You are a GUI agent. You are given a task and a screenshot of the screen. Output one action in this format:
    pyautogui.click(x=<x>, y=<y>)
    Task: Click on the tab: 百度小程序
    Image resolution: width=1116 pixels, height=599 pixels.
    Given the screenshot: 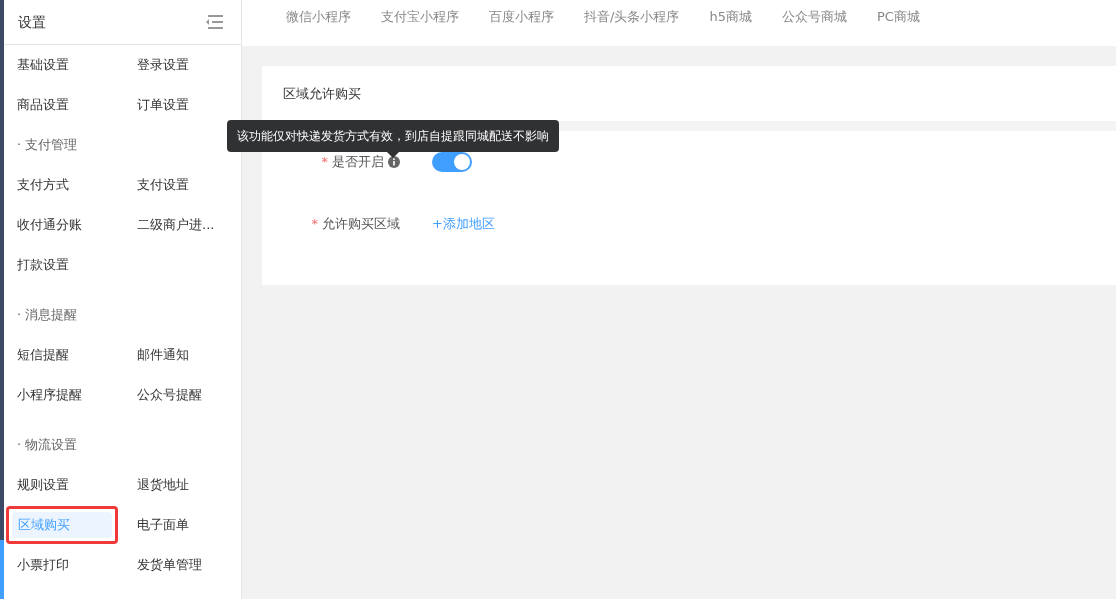 What is the action you would take?
    pyautogui.click(x=521, y=17)
    